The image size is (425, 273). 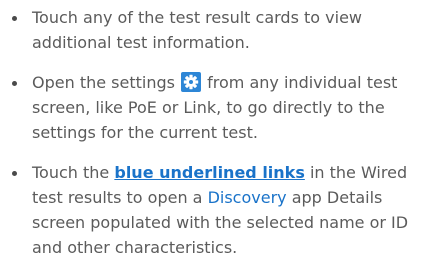 I want to click on gear-icon, so click(x=191, y=82).